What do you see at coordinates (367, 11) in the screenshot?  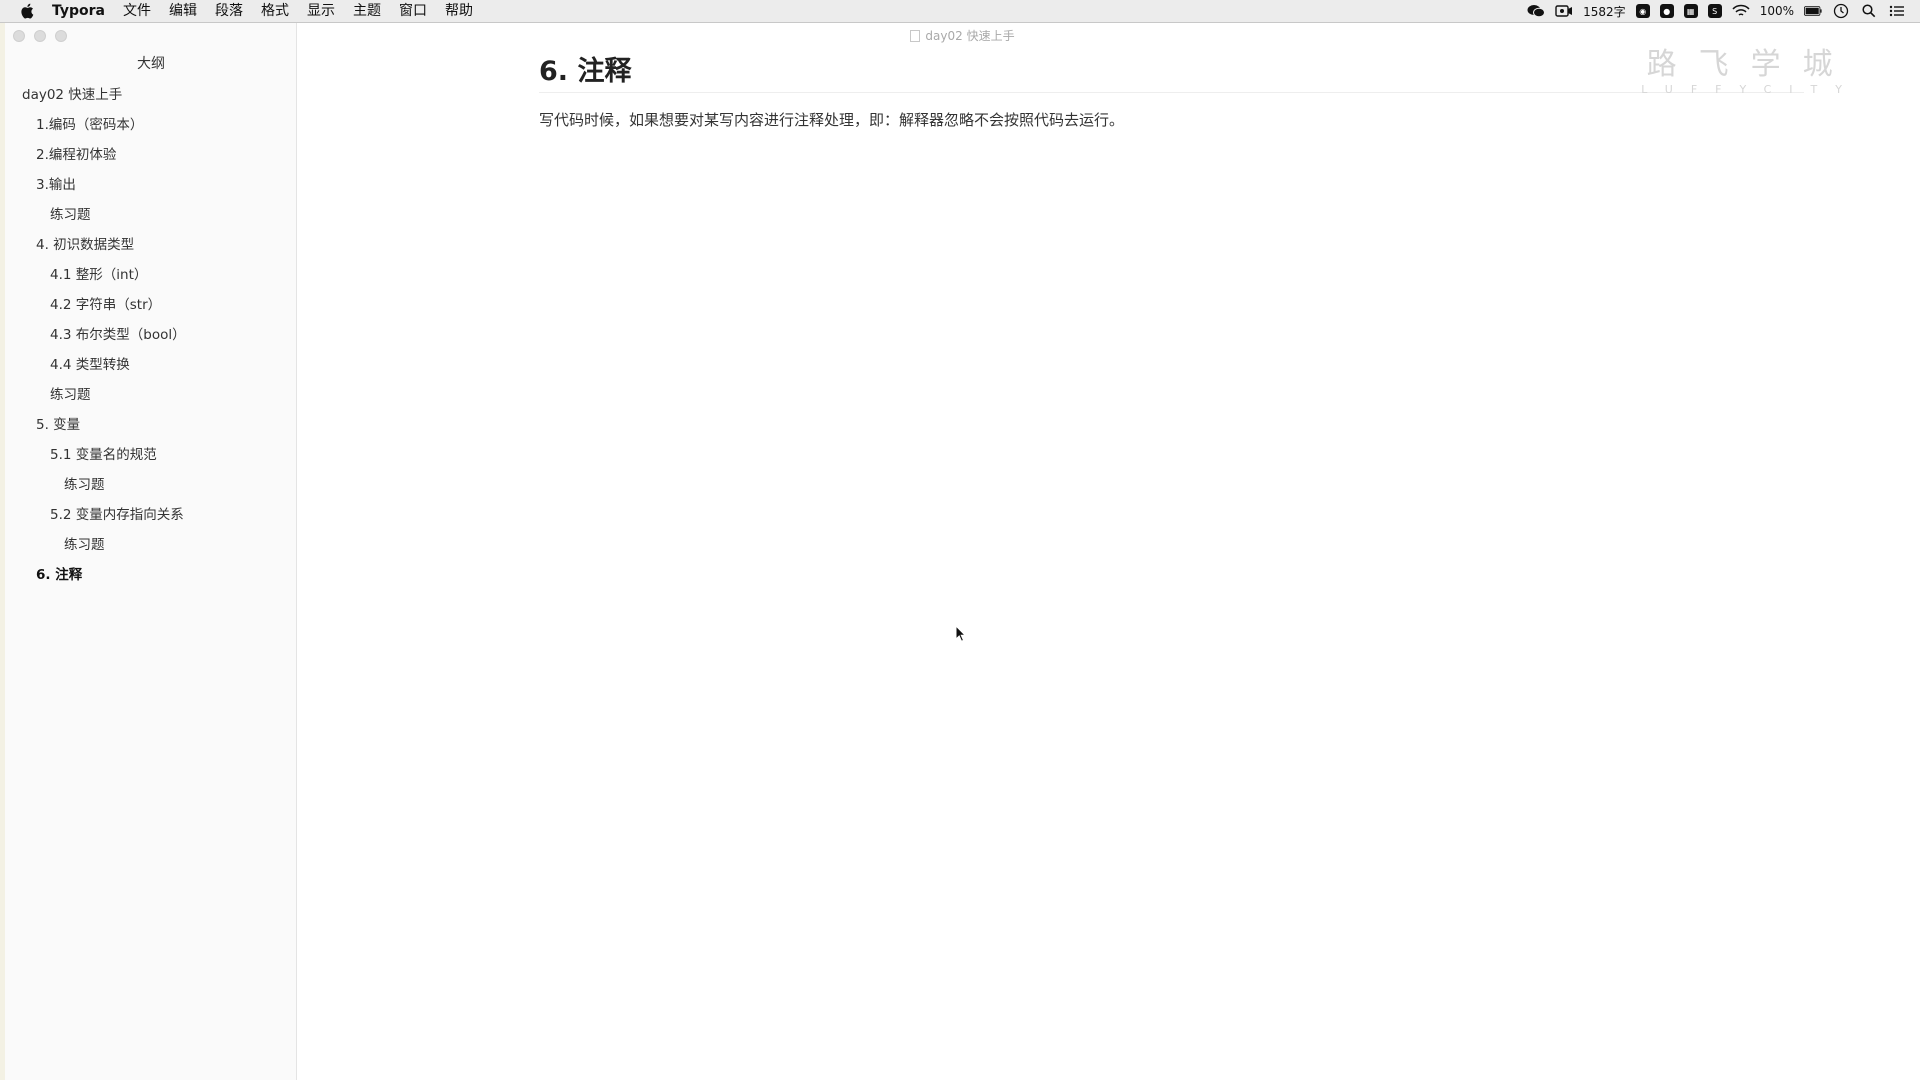 I see `menu-theme: 主题` at bounding box center [367, 11].